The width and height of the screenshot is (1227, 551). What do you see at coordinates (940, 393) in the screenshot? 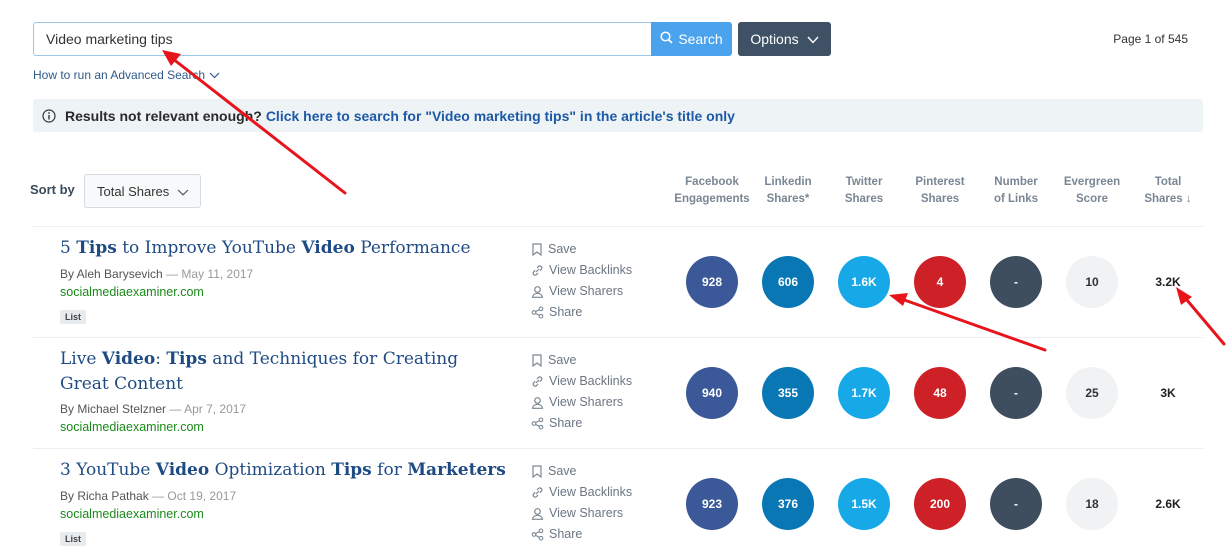
I see `pinterest-shares: 48` at bounding box center [940, 393].